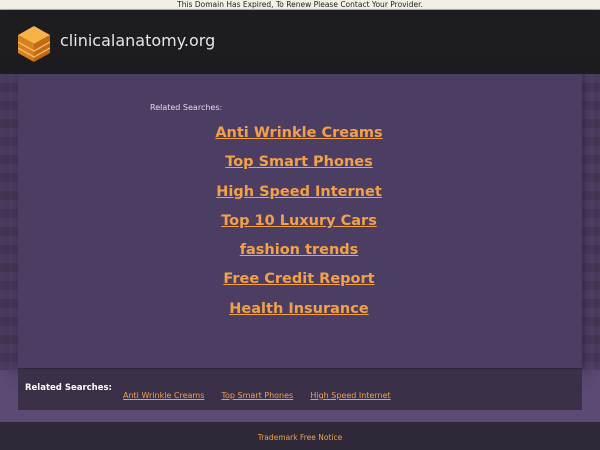 This screenshot has height=450, width=600. Describe the element at coordinates (163, 395) in the screenshot. I see `footer-link-anti-wrinkle-creams: Anti Wrinkle Creams` at that location.